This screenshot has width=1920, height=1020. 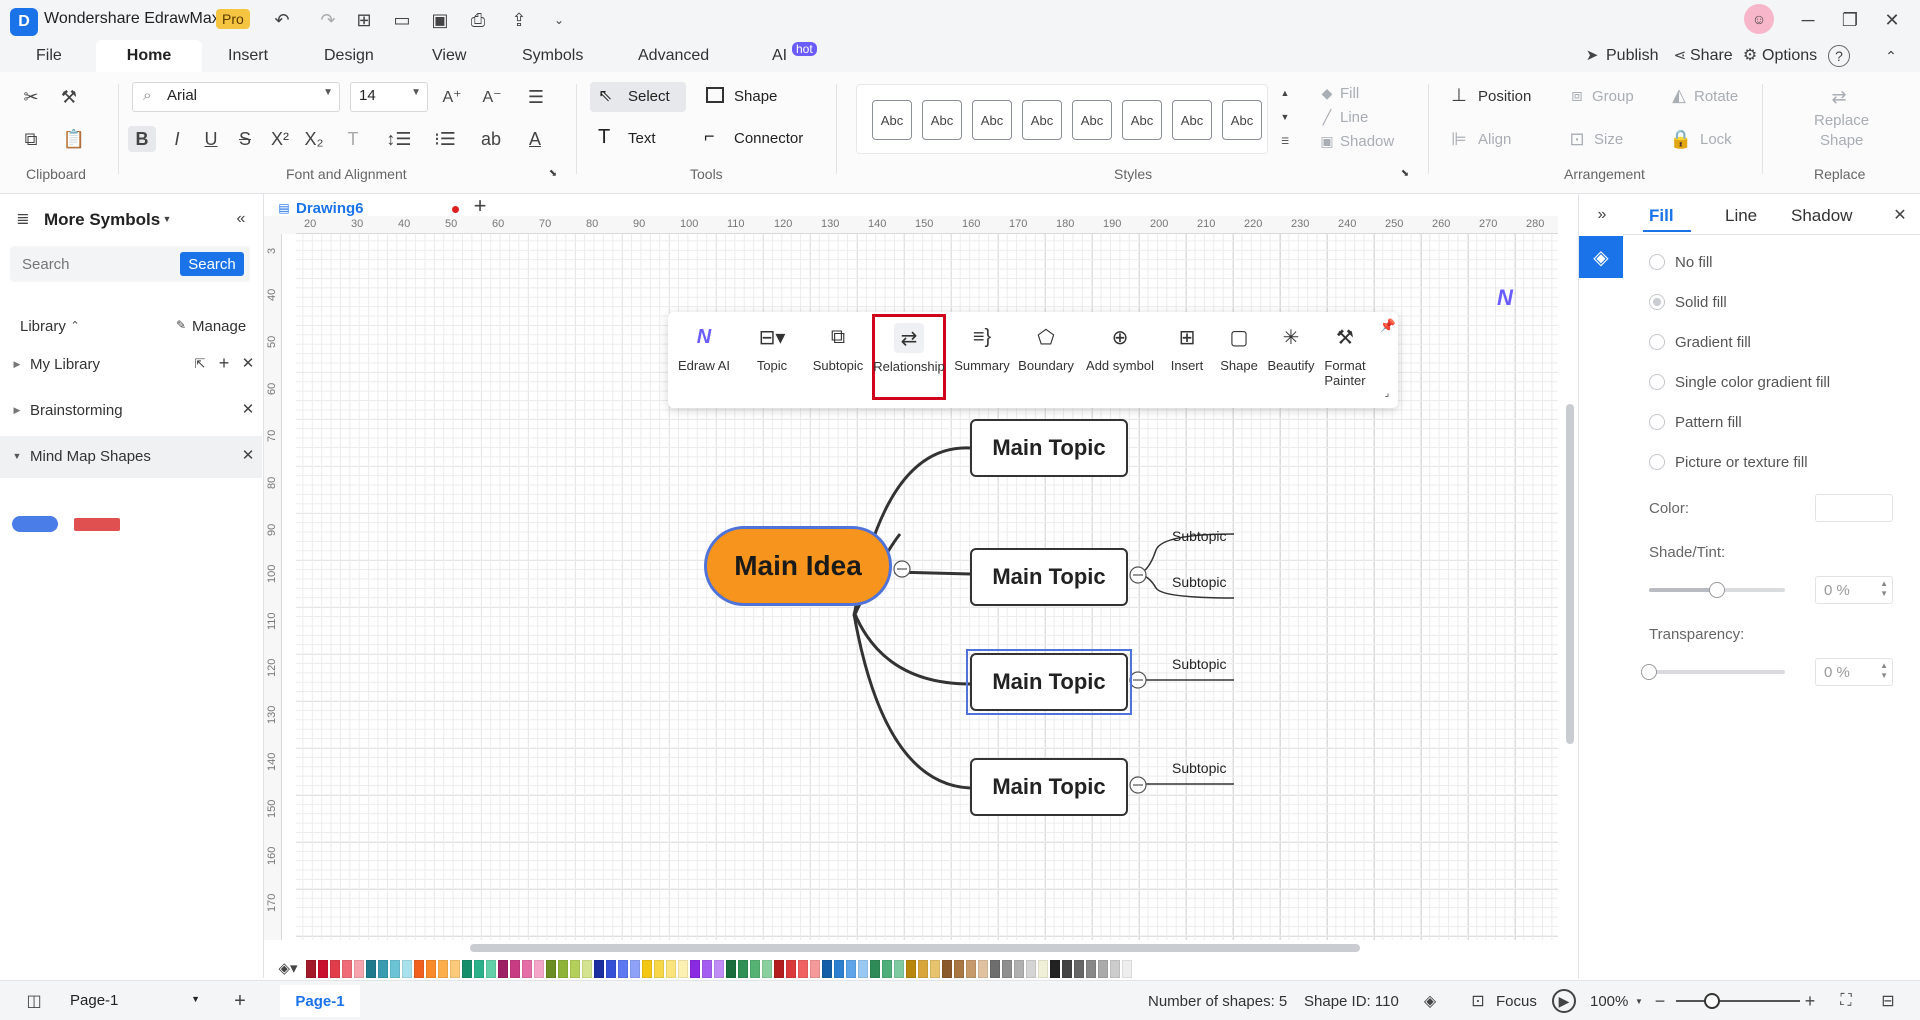 I want to click on text-case-icon: ab, so click(x=491, y=139).